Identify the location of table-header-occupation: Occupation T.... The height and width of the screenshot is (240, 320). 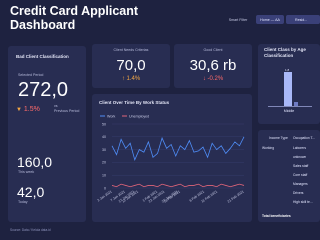
(304, 138).